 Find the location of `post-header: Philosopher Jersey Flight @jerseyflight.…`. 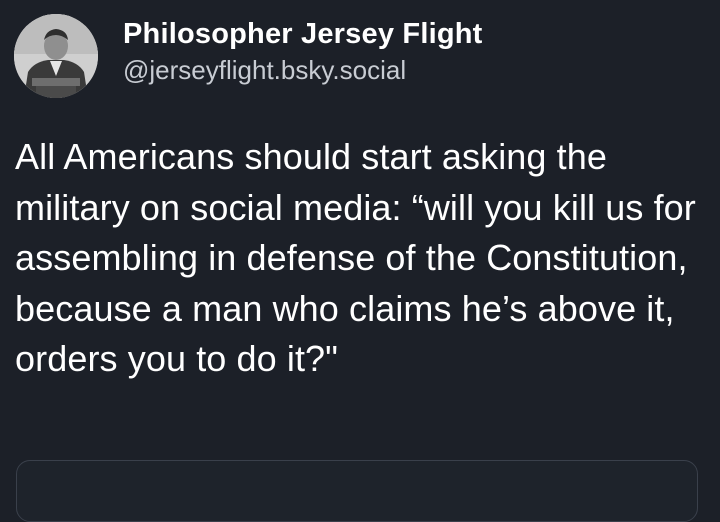

post-header: Philosopher Jersey Flight @jerseyflight.… is located at coordinates (248, 56).